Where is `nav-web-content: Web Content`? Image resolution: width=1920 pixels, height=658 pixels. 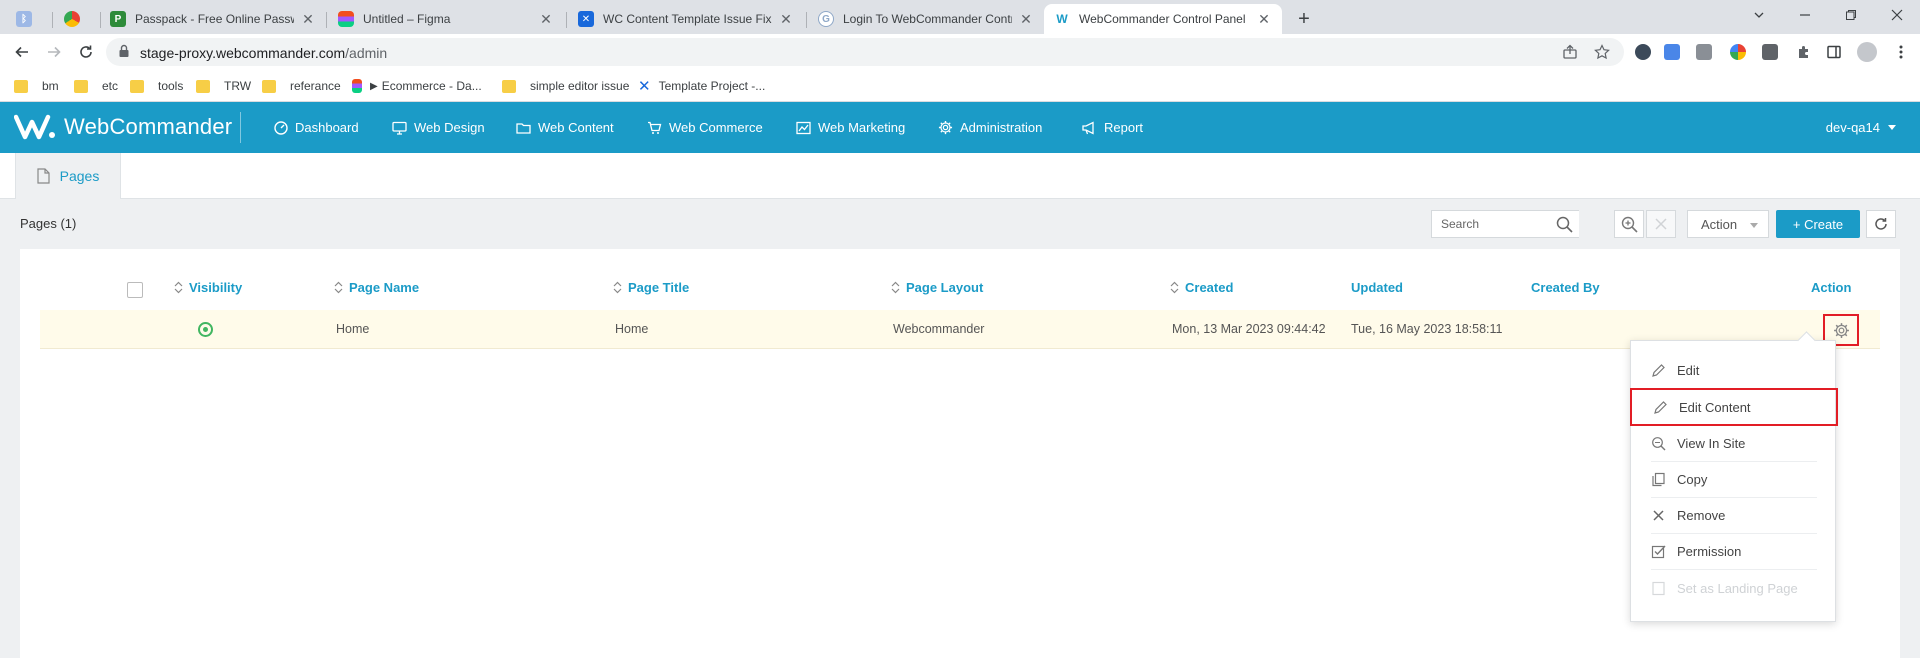 nav-web-content: Web Content is located at coordinates (565, 127).